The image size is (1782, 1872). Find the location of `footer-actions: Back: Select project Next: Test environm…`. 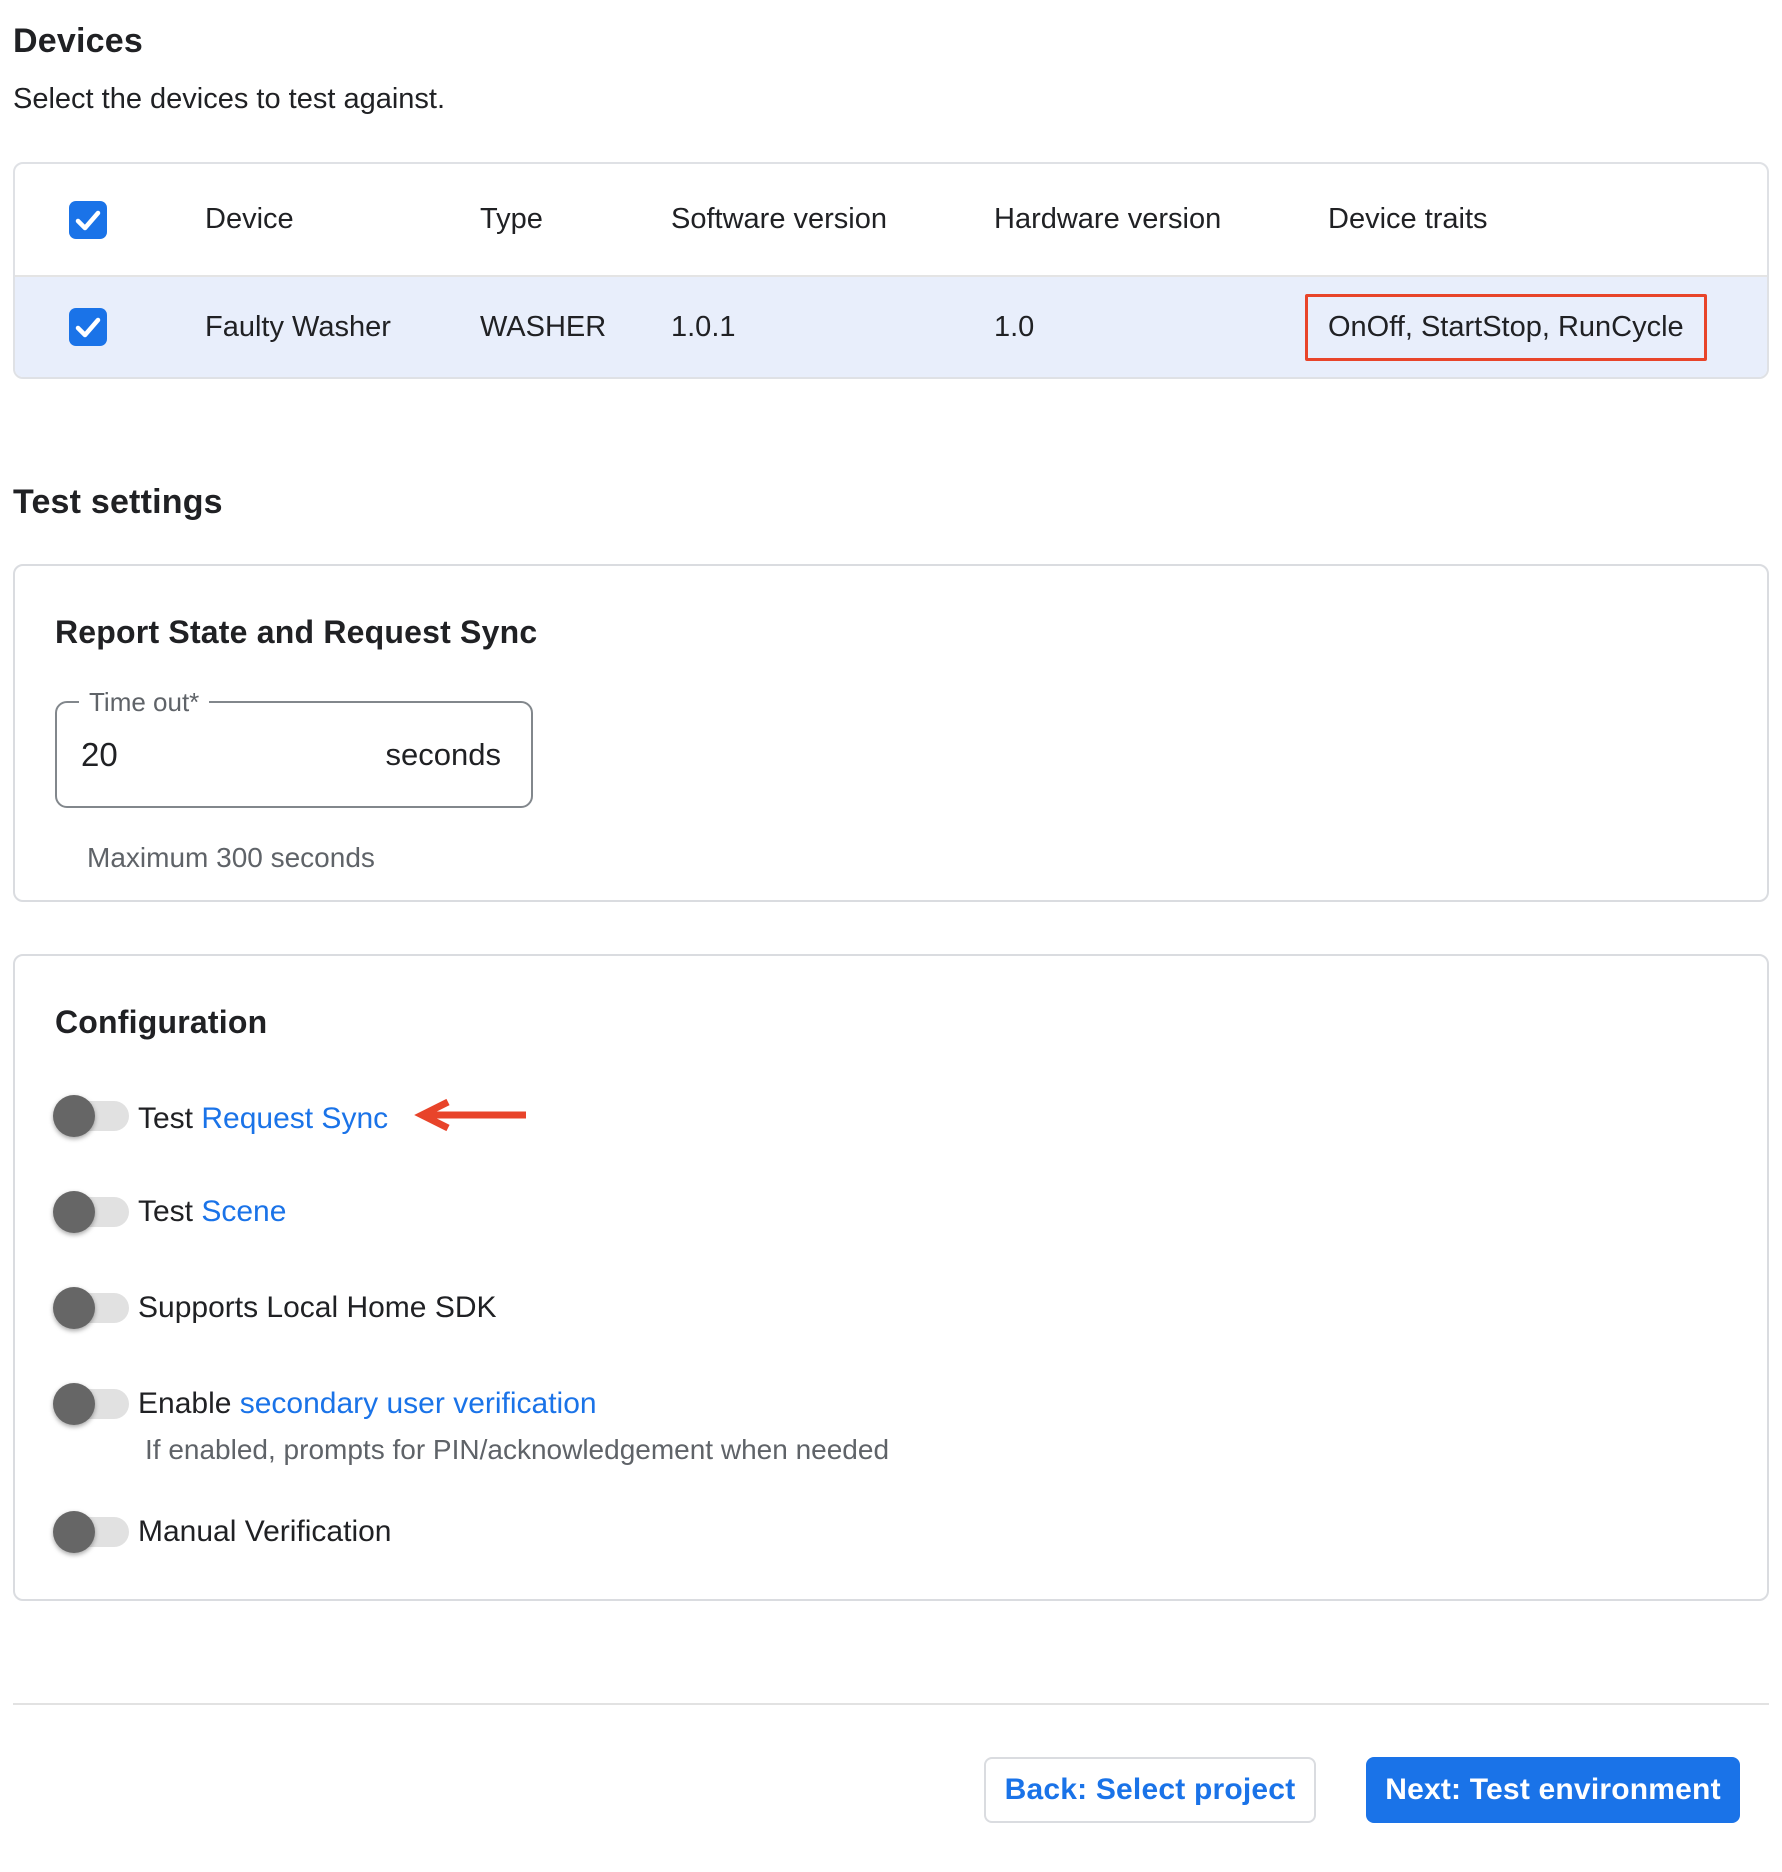

footer-actions: Back: Select project Next: Test environm… is located at coordinates (891, 1790).